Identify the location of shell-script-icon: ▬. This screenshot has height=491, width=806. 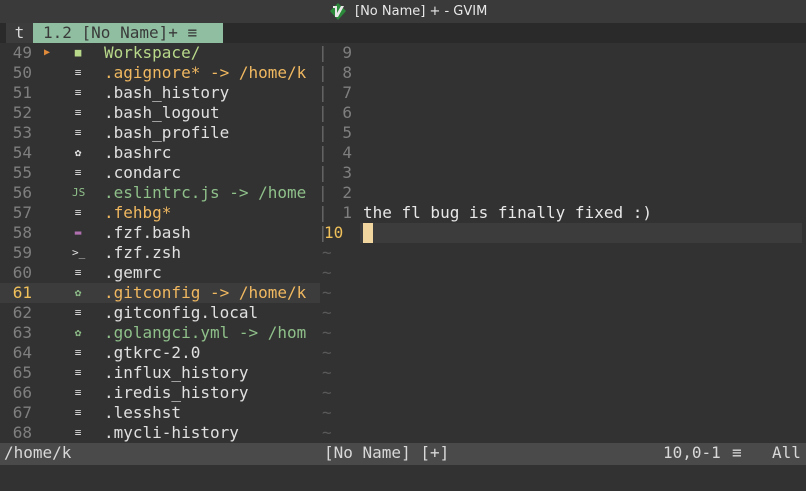
(78, 232).